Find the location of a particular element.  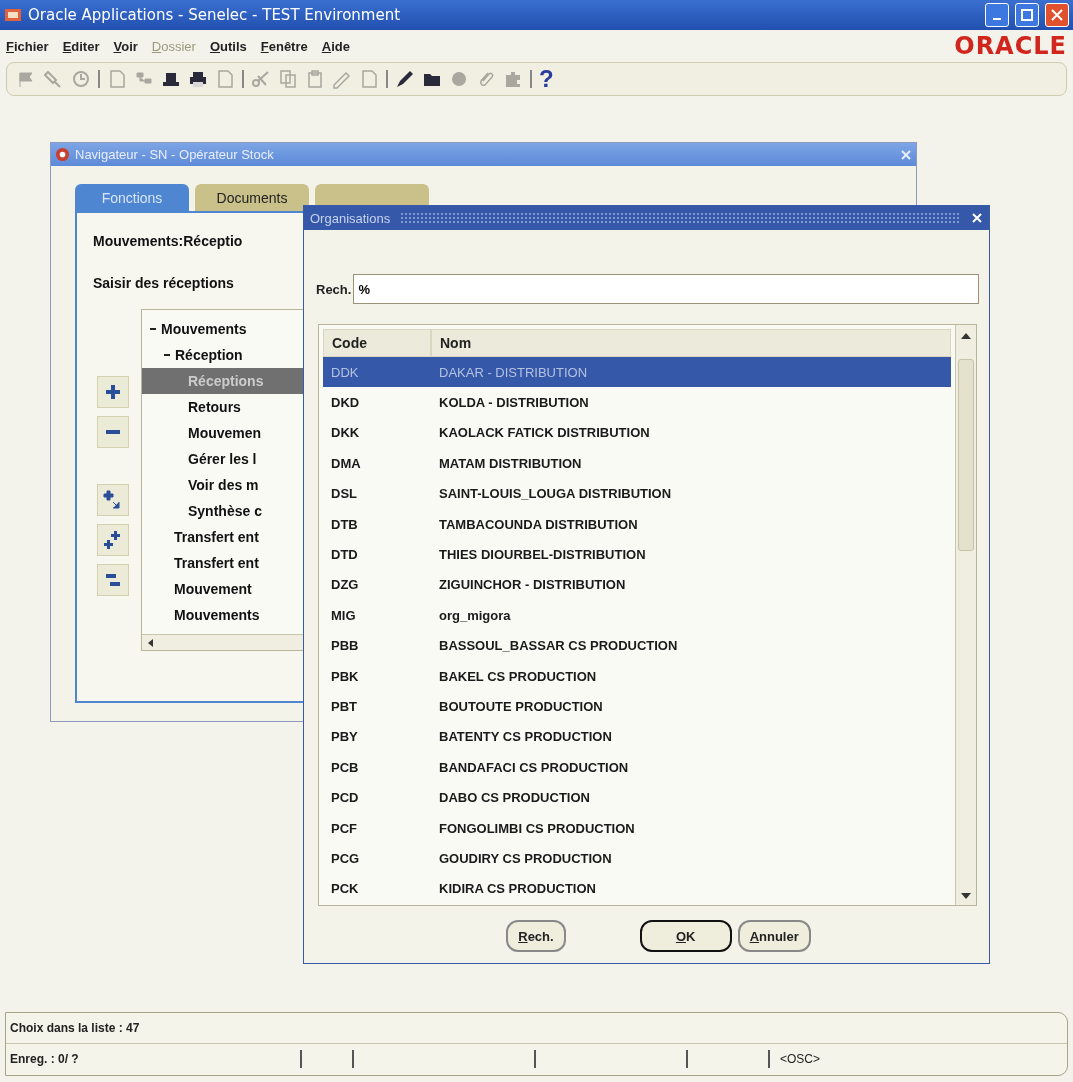

list-row: DSL SAINT-LOUIS_LOUGA DISTRIBUTION is located at coordinates (637, 493).